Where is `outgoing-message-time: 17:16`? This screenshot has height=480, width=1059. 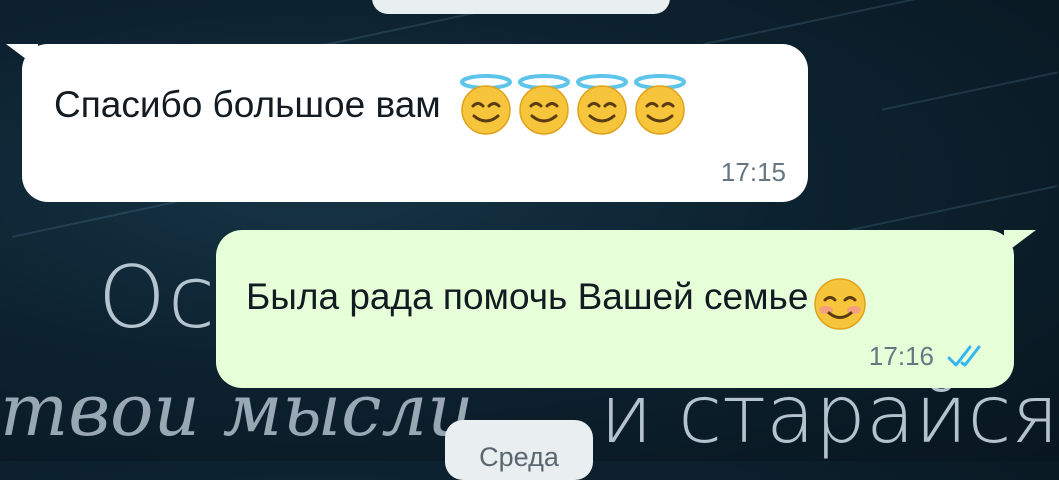
outgoing-message-time: 17:16 is located at coordinates (901, 356).